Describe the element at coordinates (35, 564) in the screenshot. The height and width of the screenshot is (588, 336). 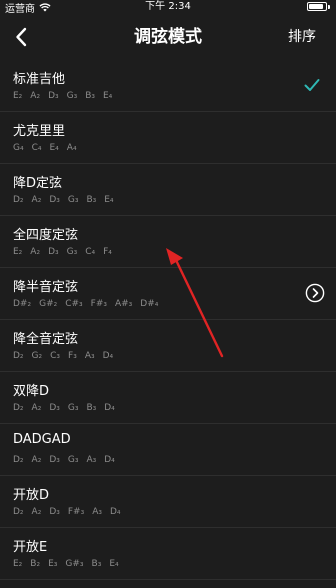
I see `note-label: B₂` at that location.